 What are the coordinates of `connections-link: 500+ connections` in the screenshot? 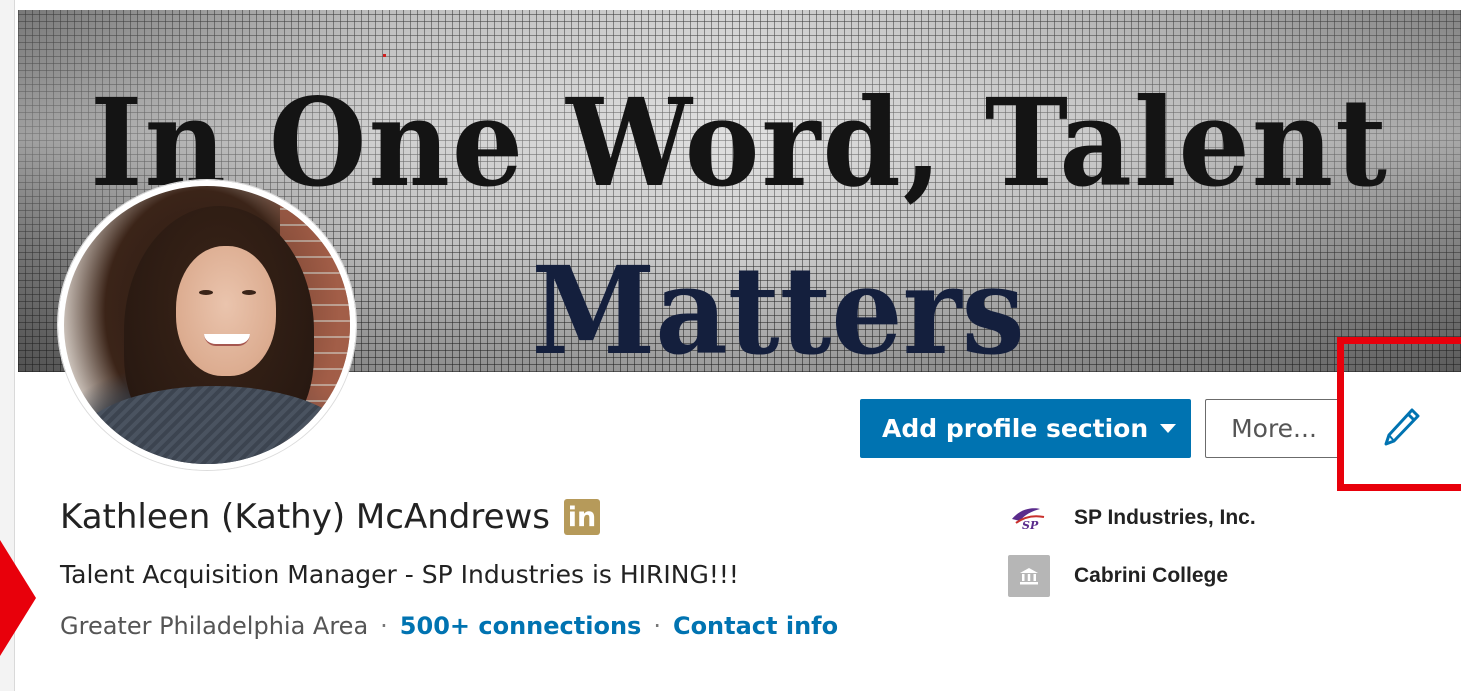 It's located at (521, 626).